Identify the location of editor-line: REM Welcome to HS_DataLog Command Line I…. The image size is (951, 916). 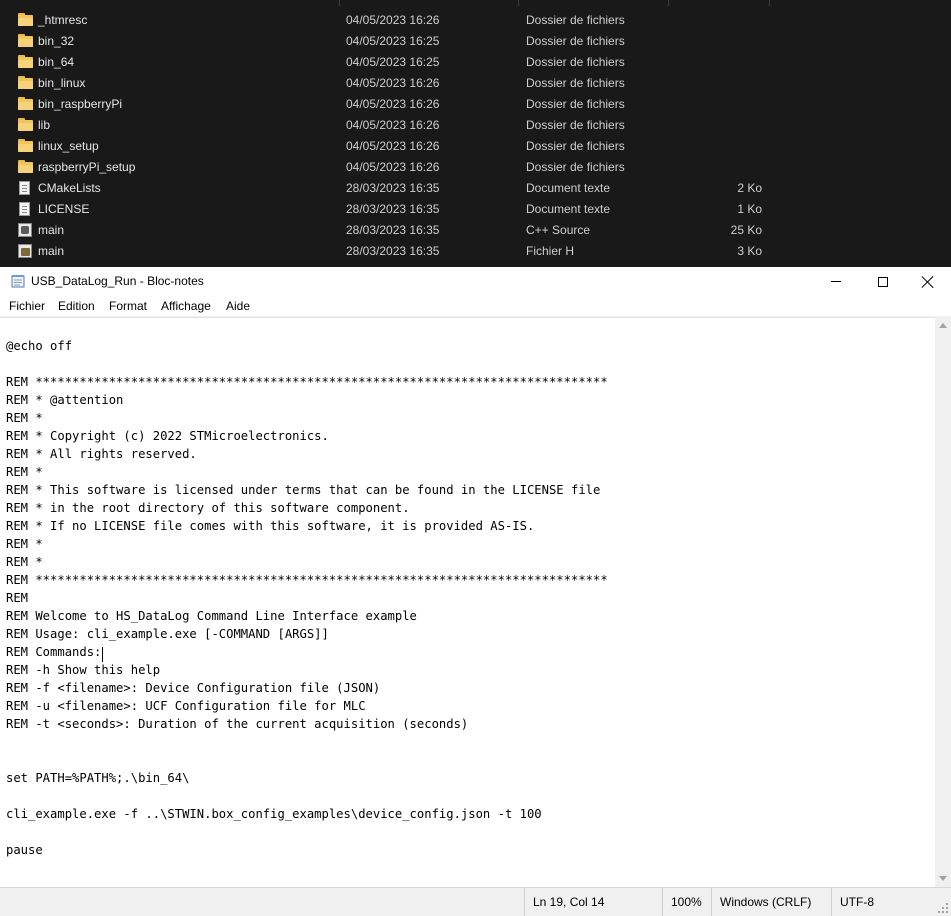
(307, 616).